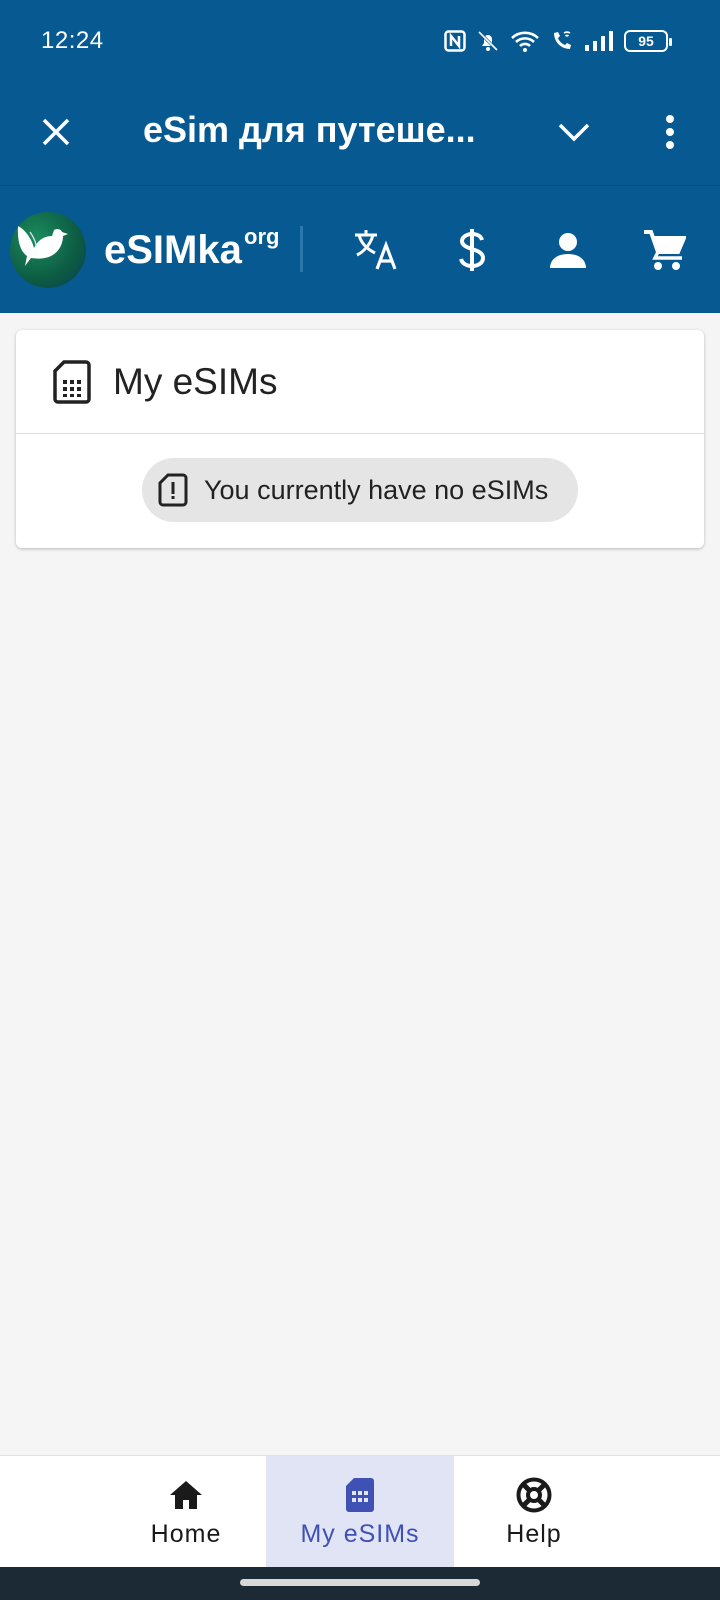 The image size is (720, 1600). What do you see at coordinates (360, 382) in the screenshot?
I see `card-header: My eSIMs` at bounding box center [360, 382].